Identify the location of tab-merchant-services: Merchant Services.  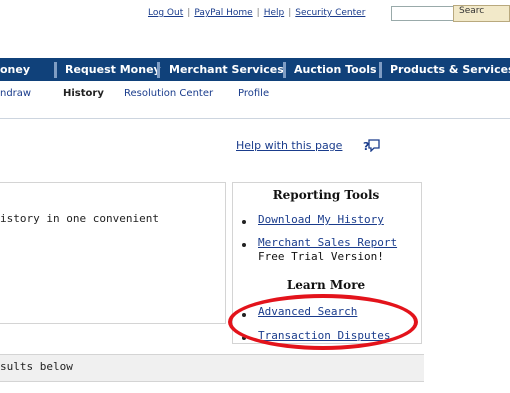
(226, 69).